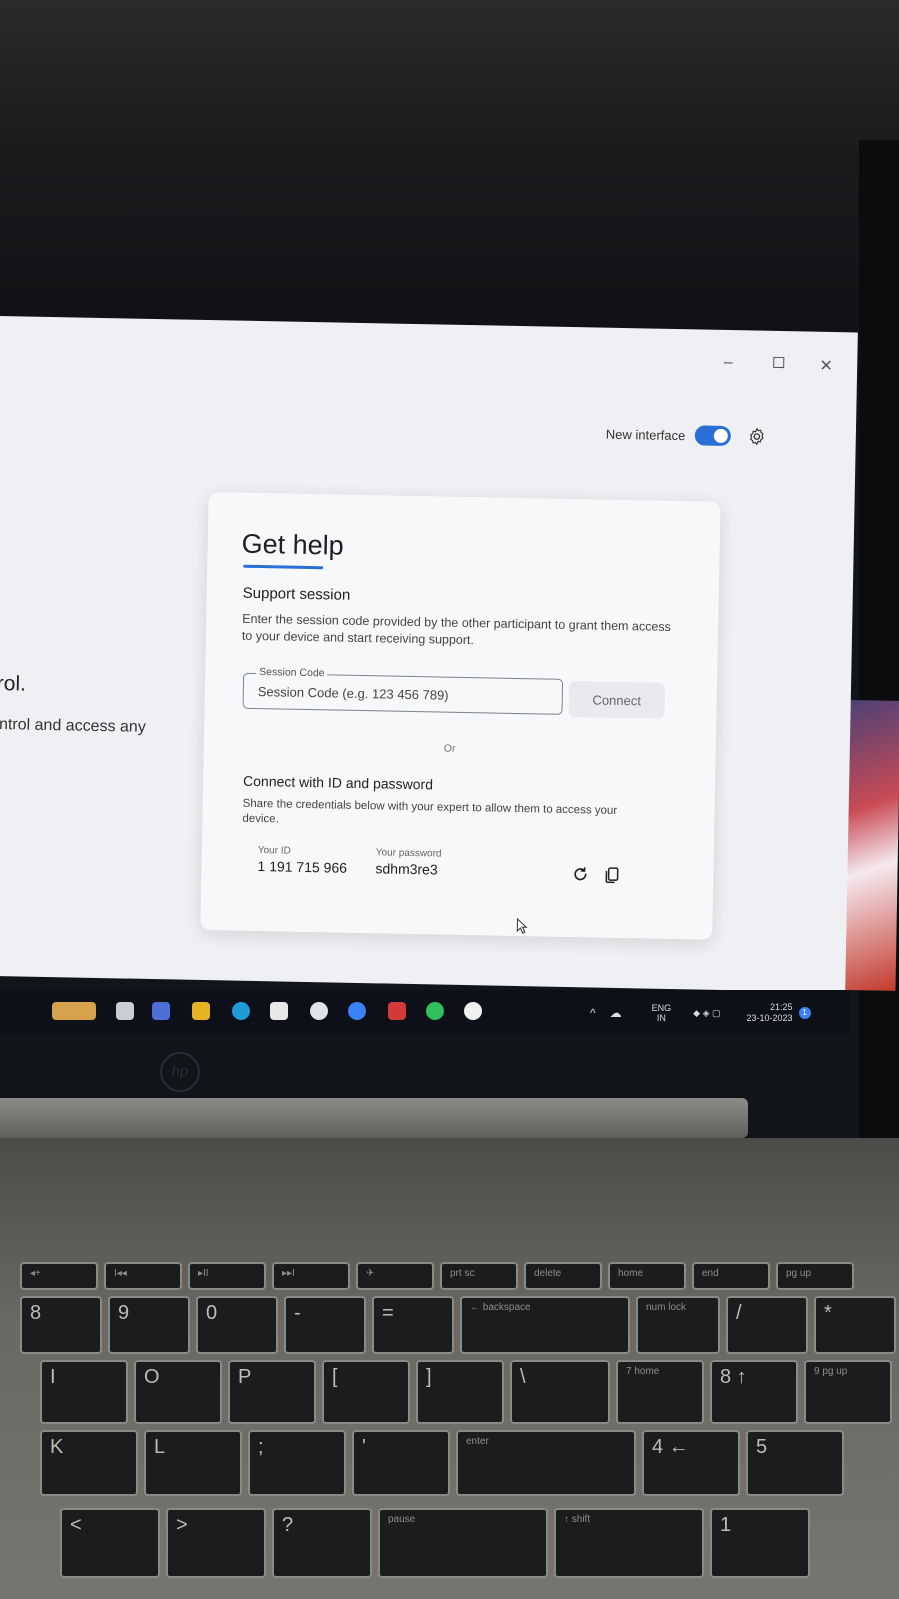 The height and width of the screenshot is (1599, 899). I want to click on keyboard-key: ◂+, so click(59, 1276).